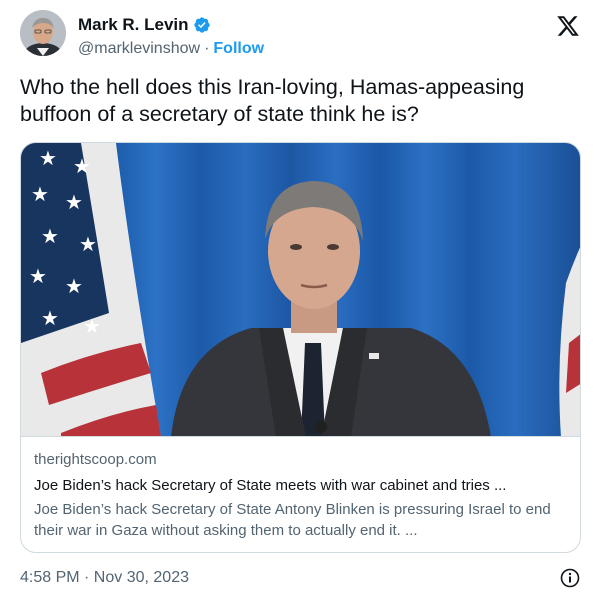 This screenshot has width=598, height=600. What do you see at coordinates (202, 25) in the screenshot?
I see `verified-badge-icon` at bounding box center [202, 25].